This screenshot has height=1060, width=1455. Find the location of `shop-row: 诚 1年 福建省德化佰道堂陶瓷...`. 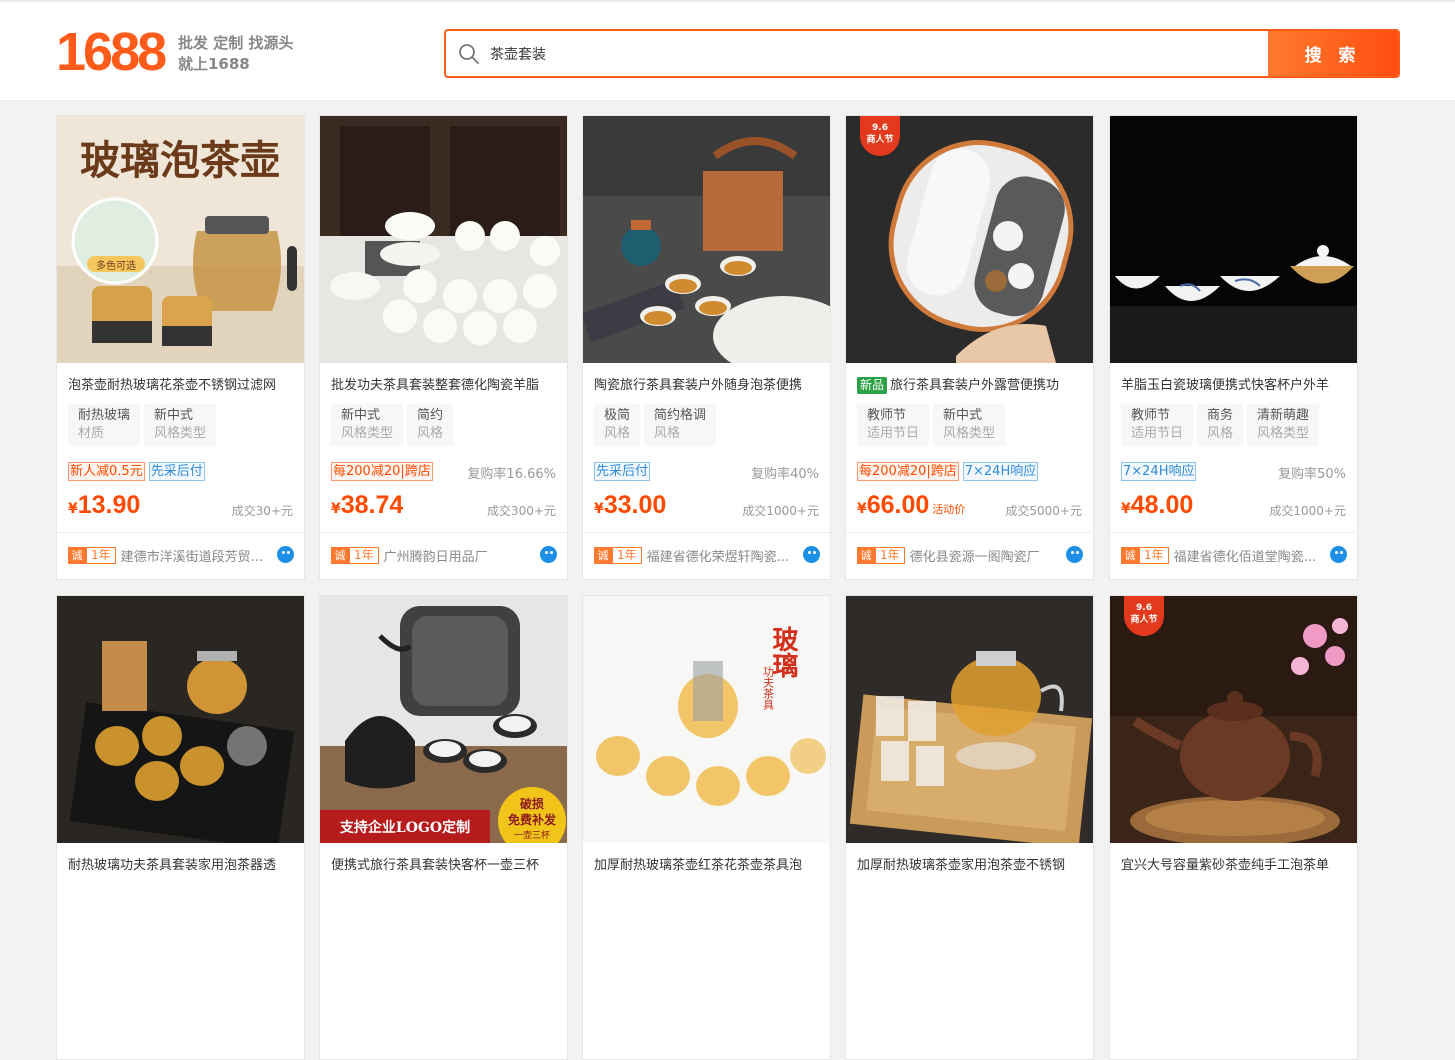

shop-row: 诚 1年 福建省德化佰道堂陶瓷... is located at coordinates (1234, 555).